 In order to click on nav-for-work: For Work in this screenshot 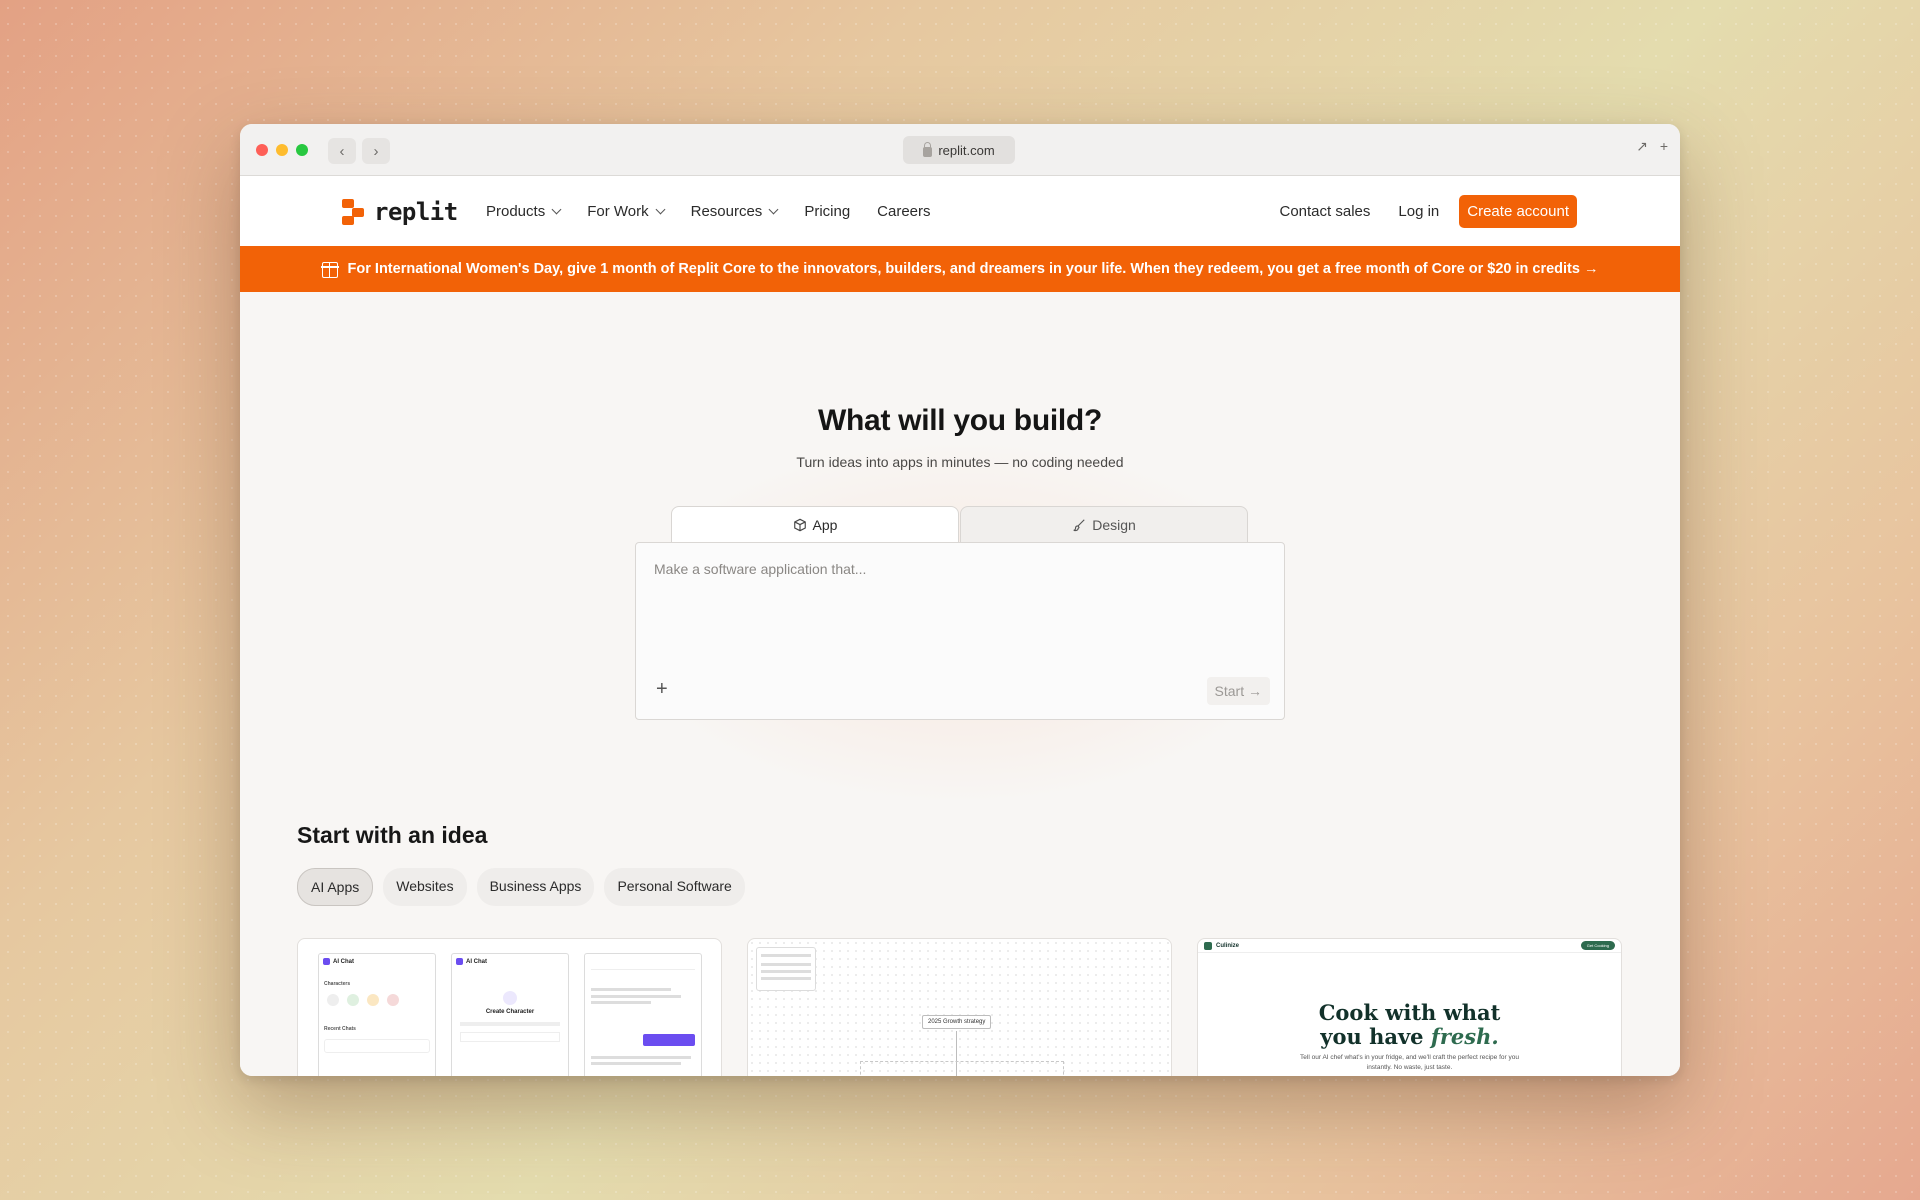, I will do `click(626, 211)`.